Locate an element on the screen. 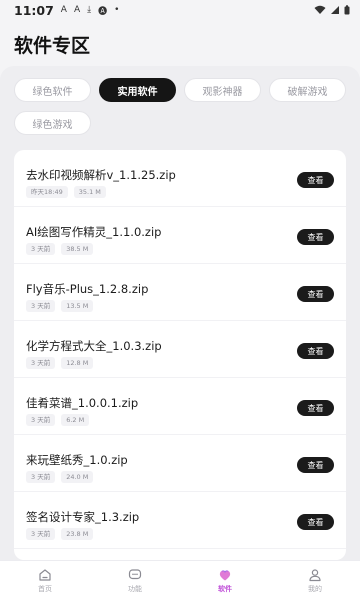 The width and height of the screenshot is (360, 600). file-size-badge: 38.5 M is located at coordinates (77, 249).